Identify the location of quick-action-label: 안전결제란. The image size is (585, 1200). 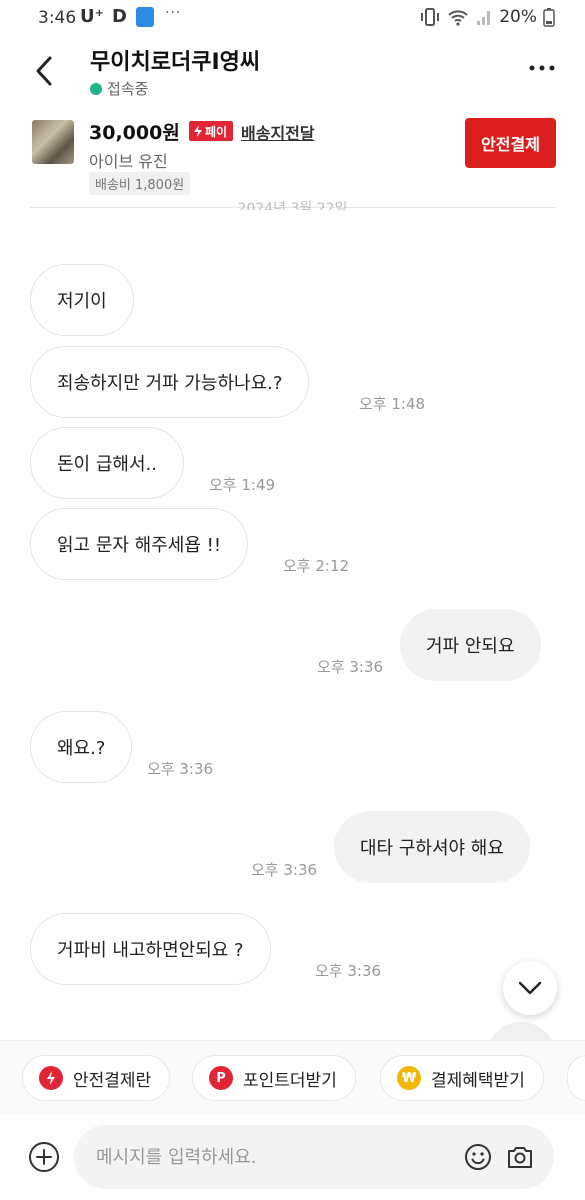
(112, 1080).